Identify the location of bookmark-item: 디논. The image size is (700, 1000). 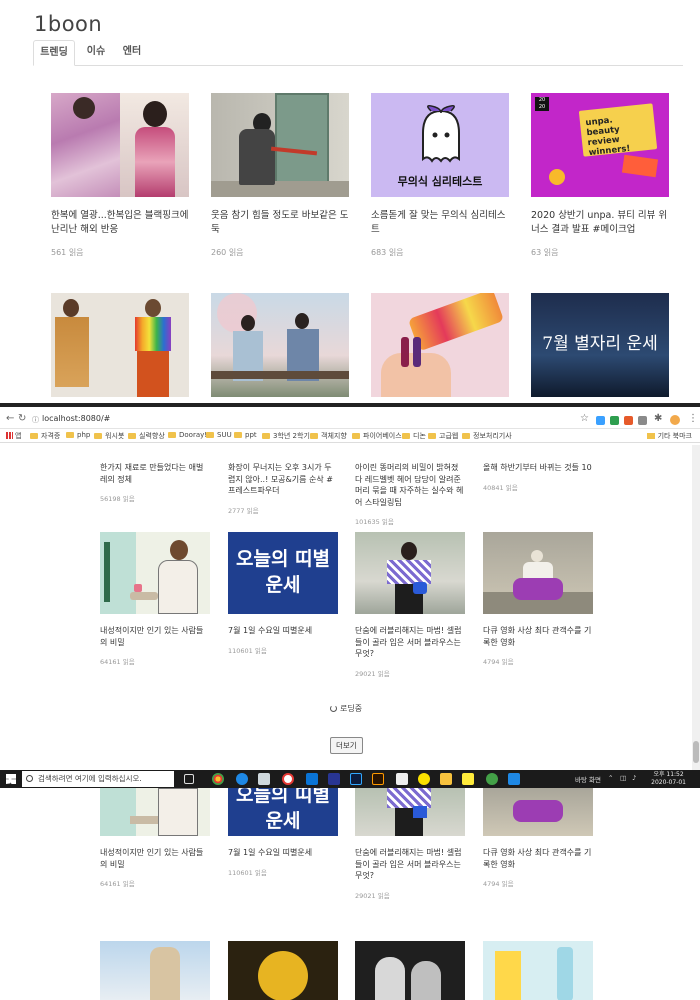
(414, 436).